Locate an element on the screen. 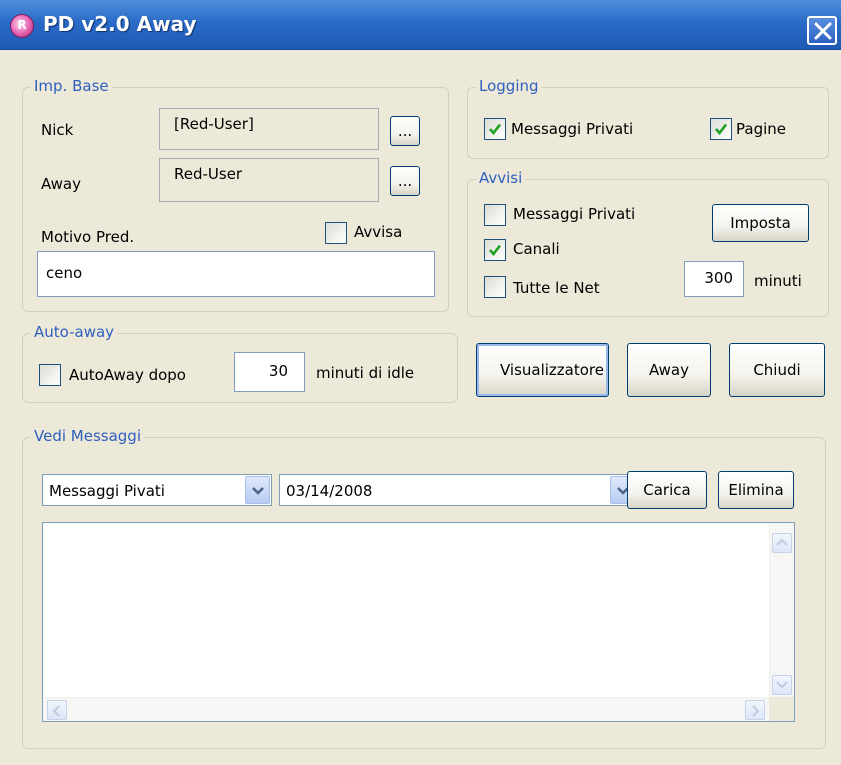 This screenshot has width=841, height=765. scroll-up-button is located at coordinates (782, 543).